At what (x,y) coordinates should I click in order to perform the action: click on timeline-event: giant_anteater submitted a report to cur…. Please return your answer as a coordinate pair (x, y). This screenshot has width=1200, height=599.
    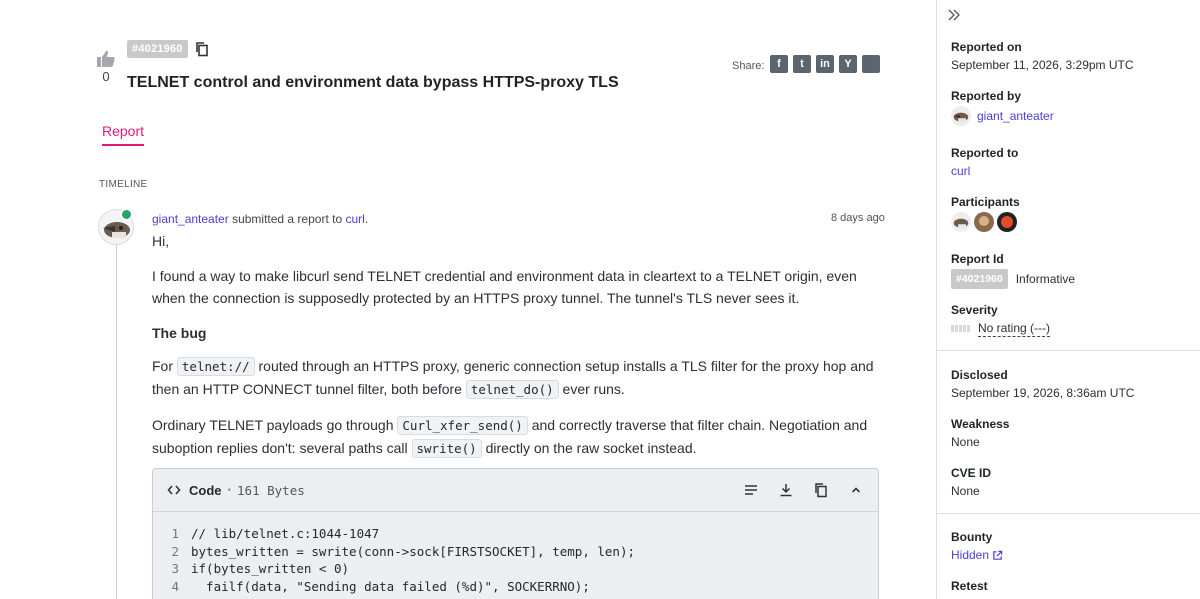
    Looking at the image, I should click on (260, 219).